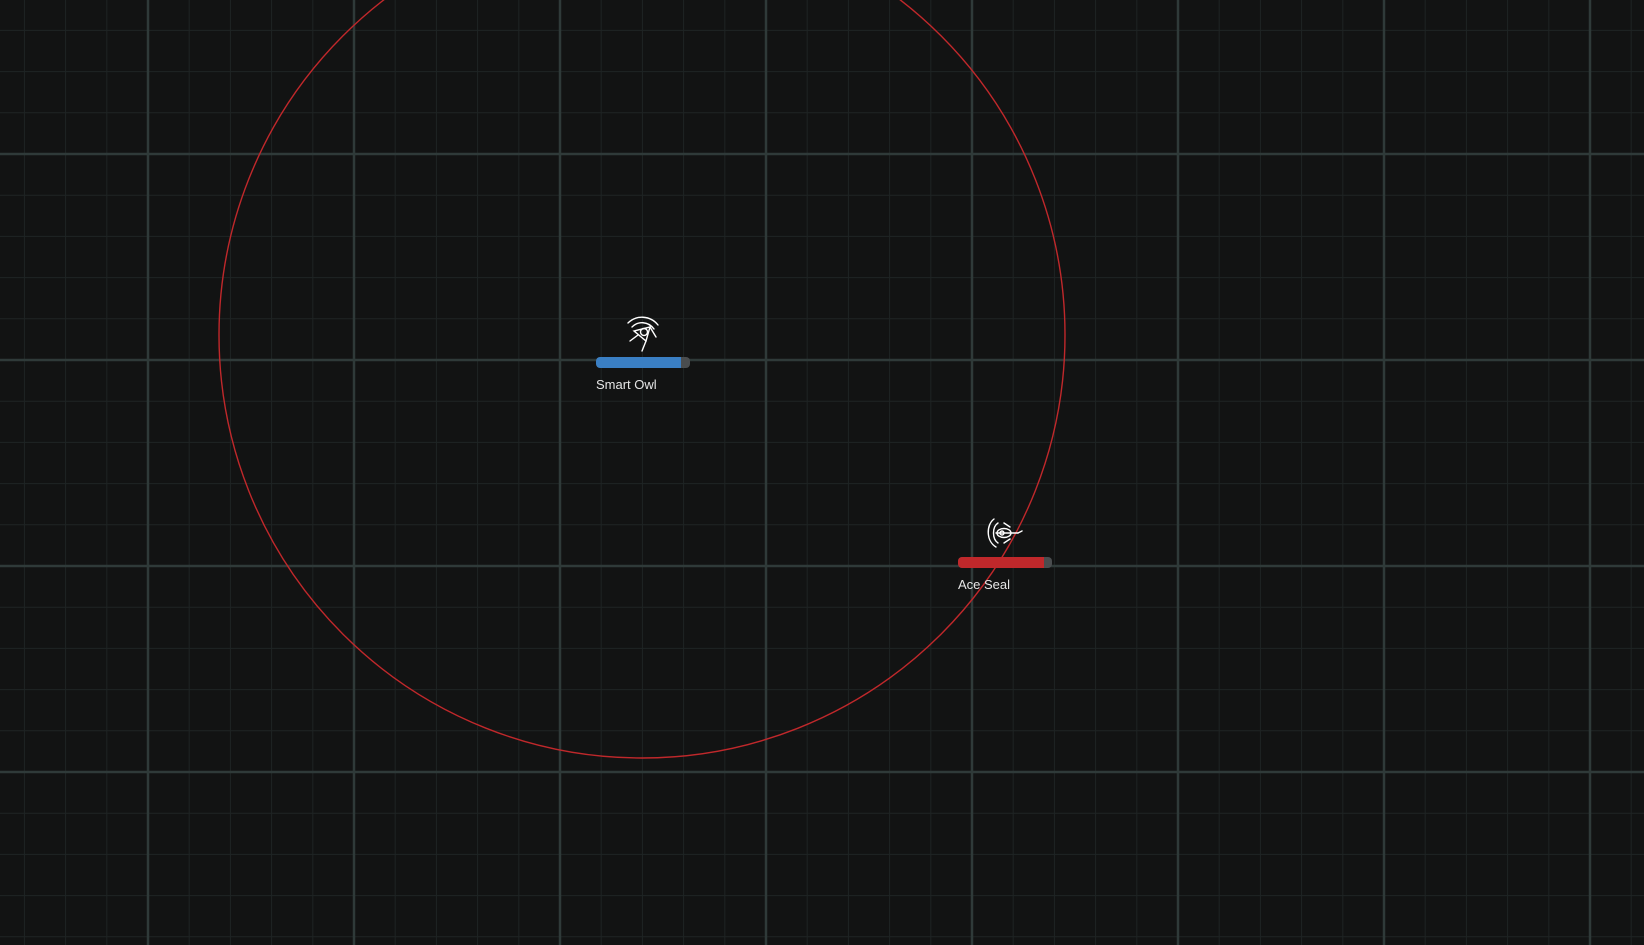 The width and height of the screenshot is (1644, 945). I want to click on unit-name-label: Ace Seal, so click(984, 584).